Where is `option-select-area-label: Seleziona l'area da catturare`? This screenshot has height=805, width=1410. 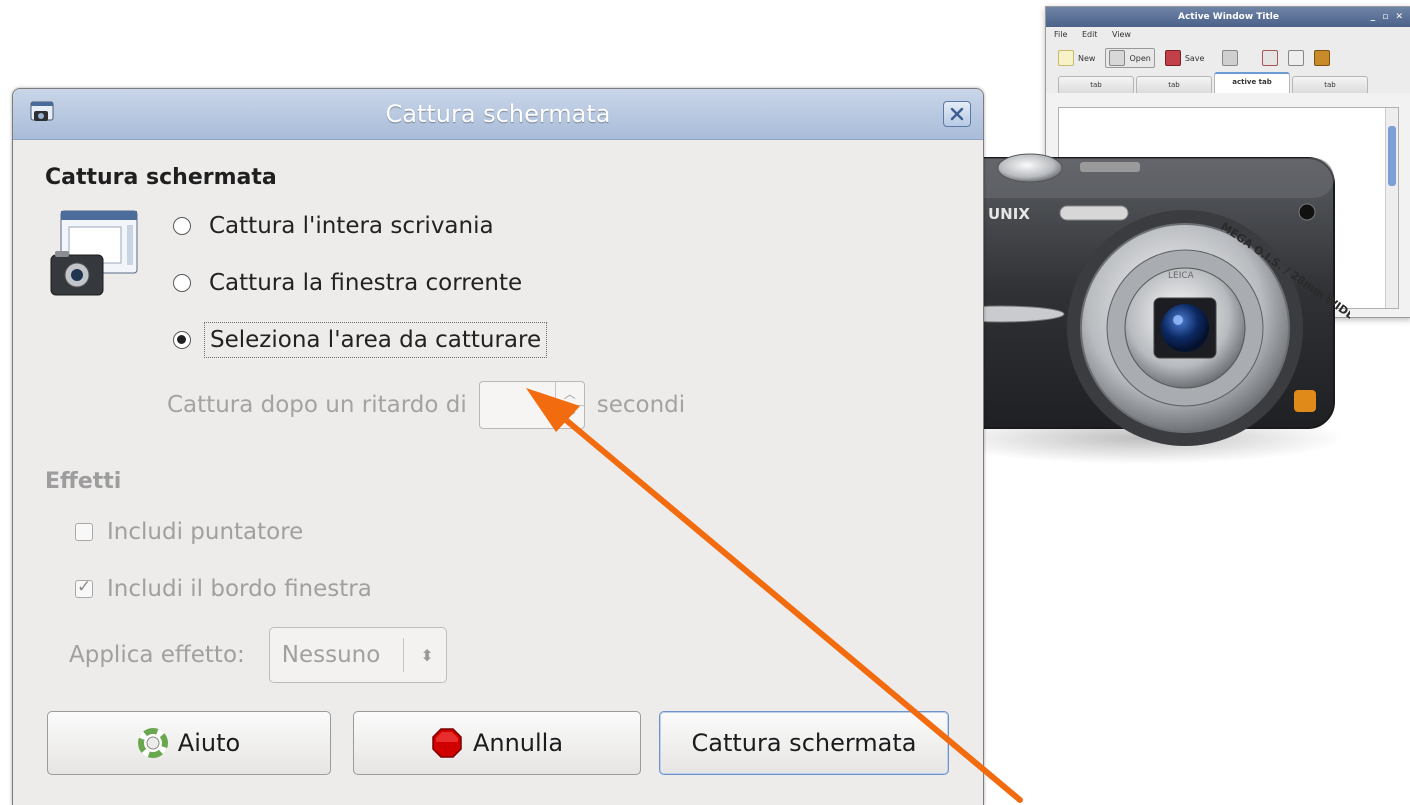
option-select-area-label: Seleziona l'area da catturare is located at coordinates (375, 340).